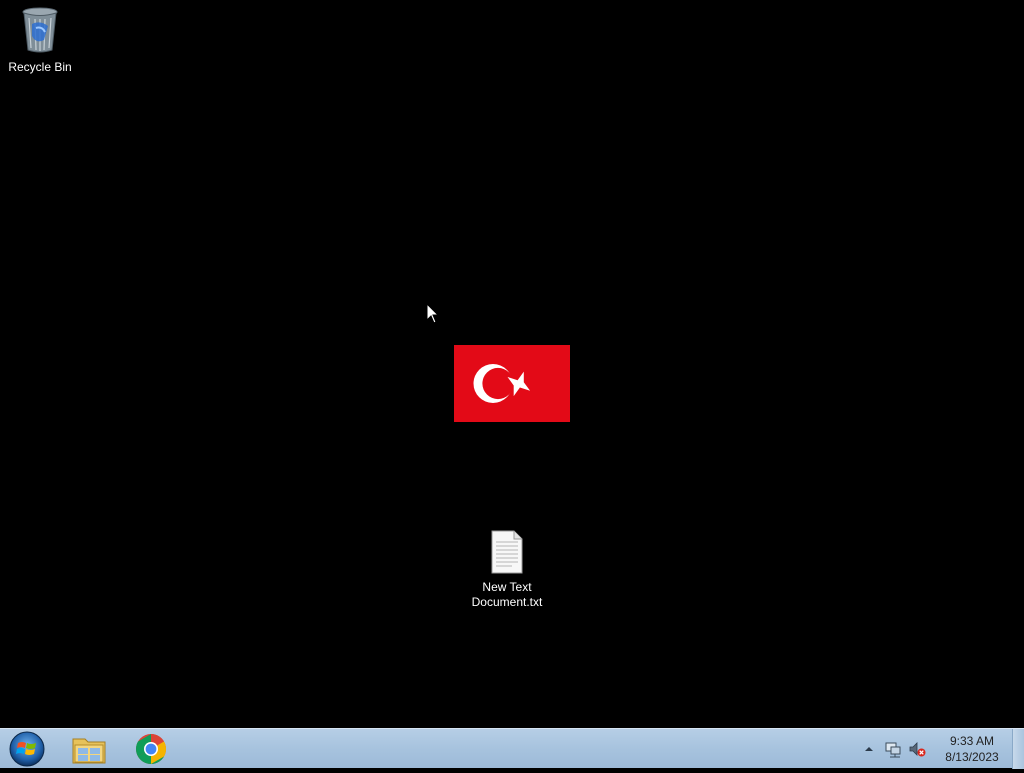 The width and height of the screenshot is (1024, 773). What do you see at coordinates (507, 594) in the screenshot?
I see `desktop-icon-label: New Text Document.txt` at bounding box center [507, 594].